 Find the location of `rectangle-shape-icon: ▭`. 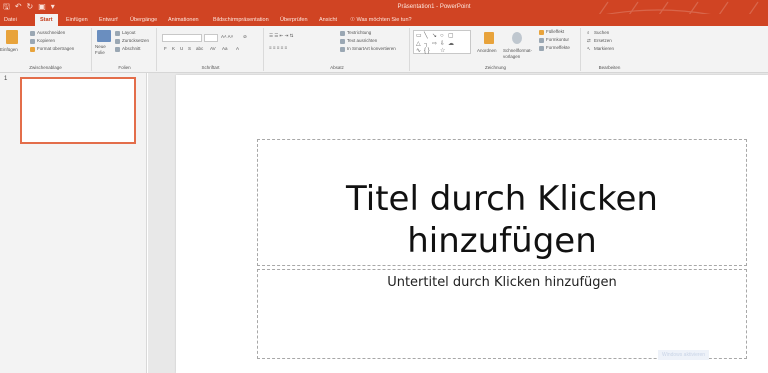

rectangle-shape-icon: ▭ is located at coordinates (419, 36).